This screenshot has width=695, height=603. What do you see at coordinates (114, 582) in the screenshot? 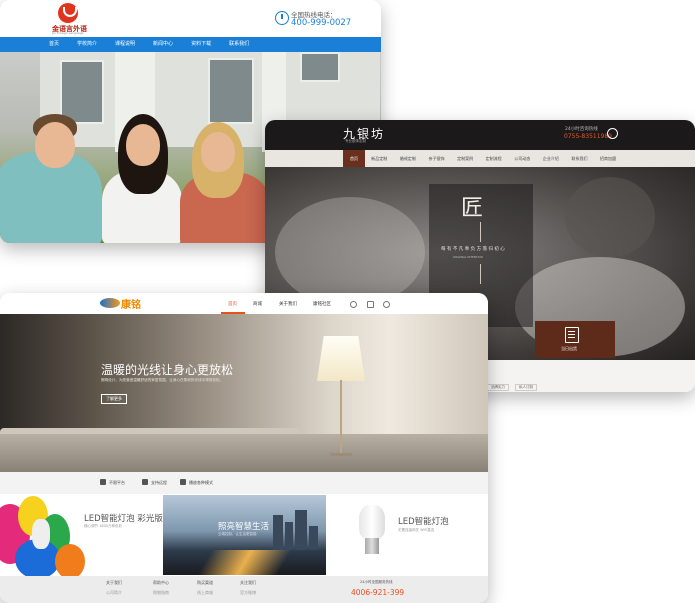
I see `footer-col-head: 关于我们` at bounding box center [114, 582].